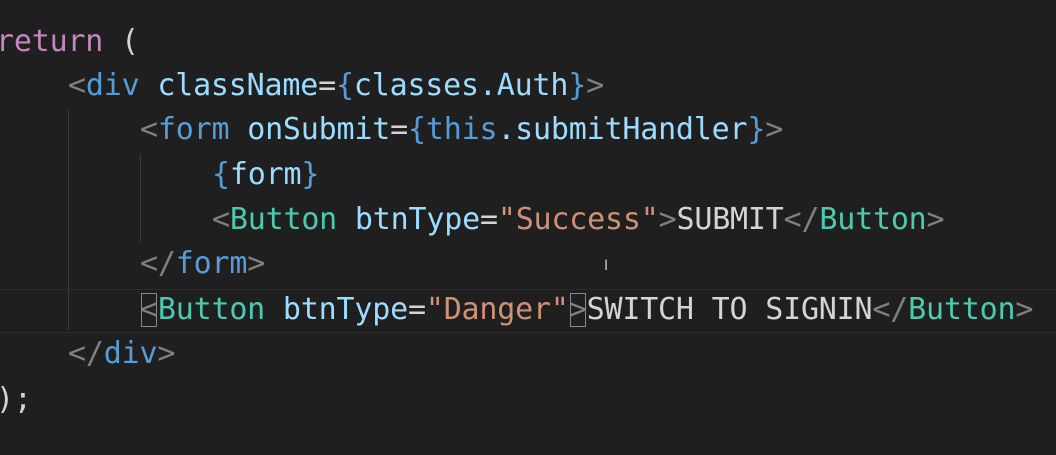 The width and height of the screenshot is (1056, 455). What do you see at coordinates (149, 309) in the screenshot?
I see `tag-open-bracket-matched: <` at bounding box center [149, 309].